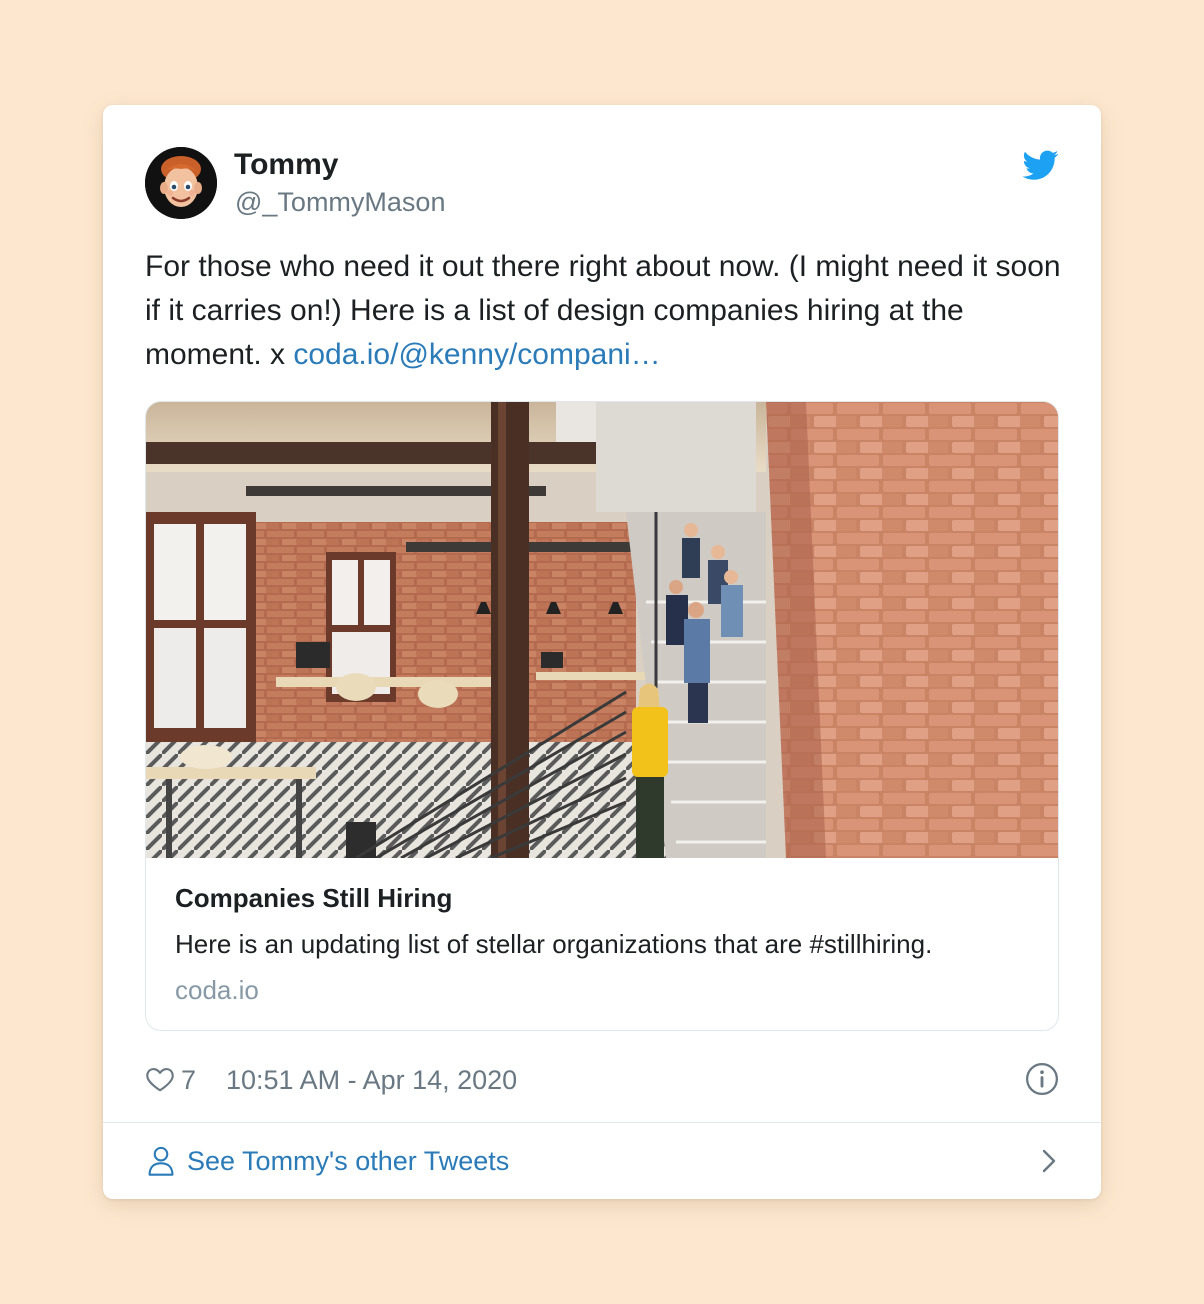 The width and height of the screenshot is (1204, 1304). Describe the element at coordinates (1049, 1161) in the screenshot. I see `chevron-right-icon` at that location.